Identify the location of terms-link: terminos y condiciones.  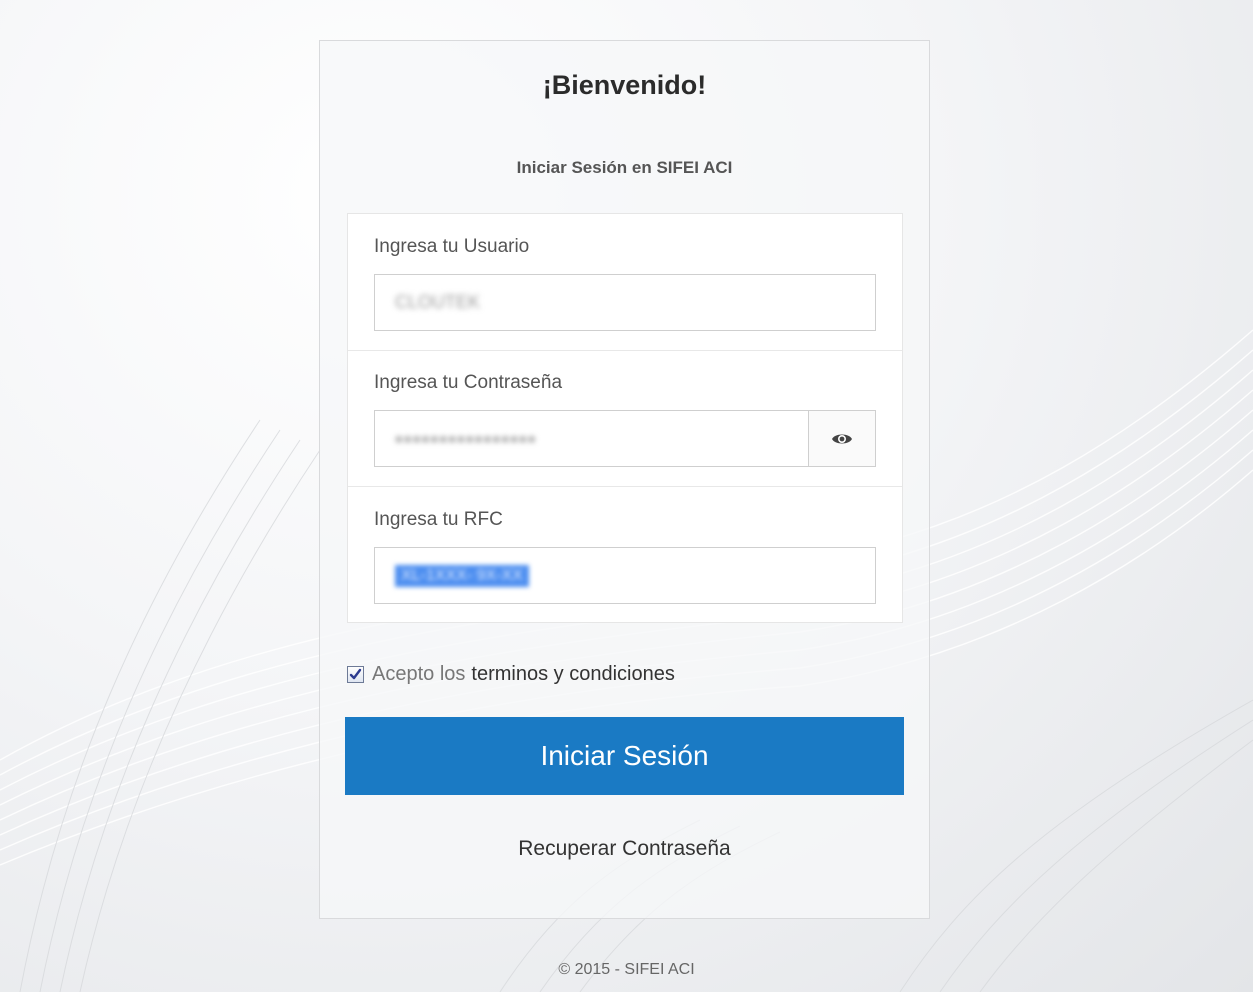
(572, 674).